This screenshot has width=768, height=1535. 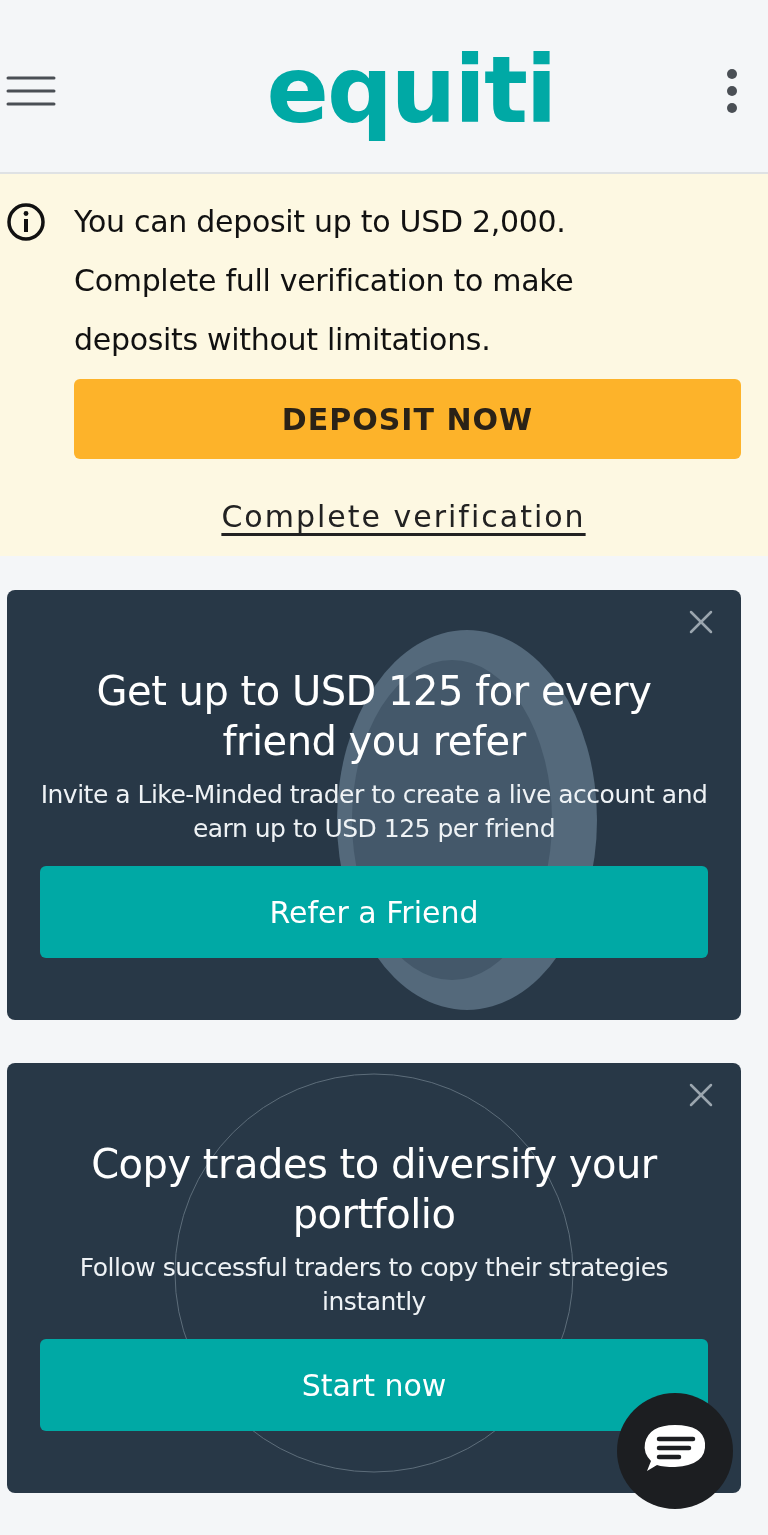 What do you see at coordinates (374, 1189) in the screenshot?
I see `promo-title: Copy trades to diversify your portfolio` at bounding box center [374, 1189].